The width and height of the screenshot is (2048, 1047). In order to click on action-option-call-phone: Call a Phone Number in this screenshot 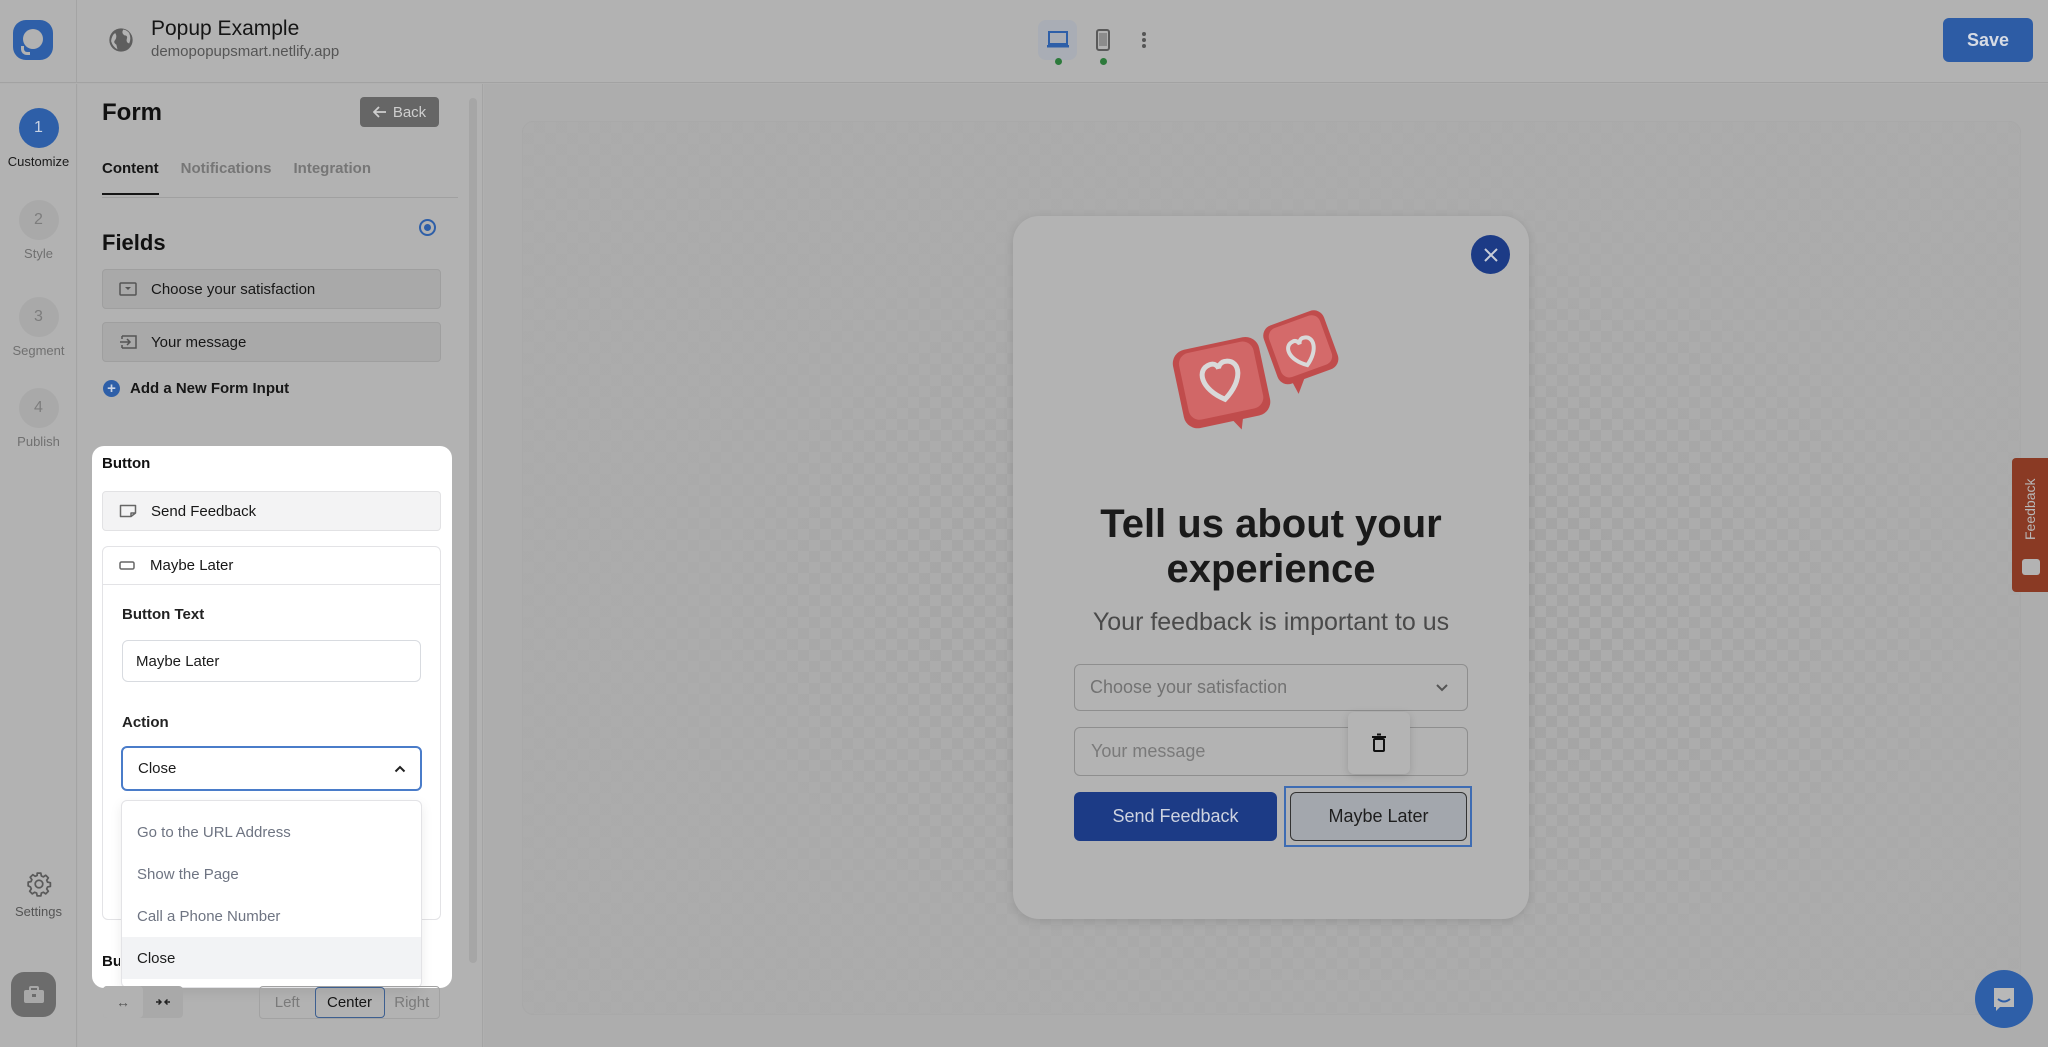, I will do `click(271, 916)`.